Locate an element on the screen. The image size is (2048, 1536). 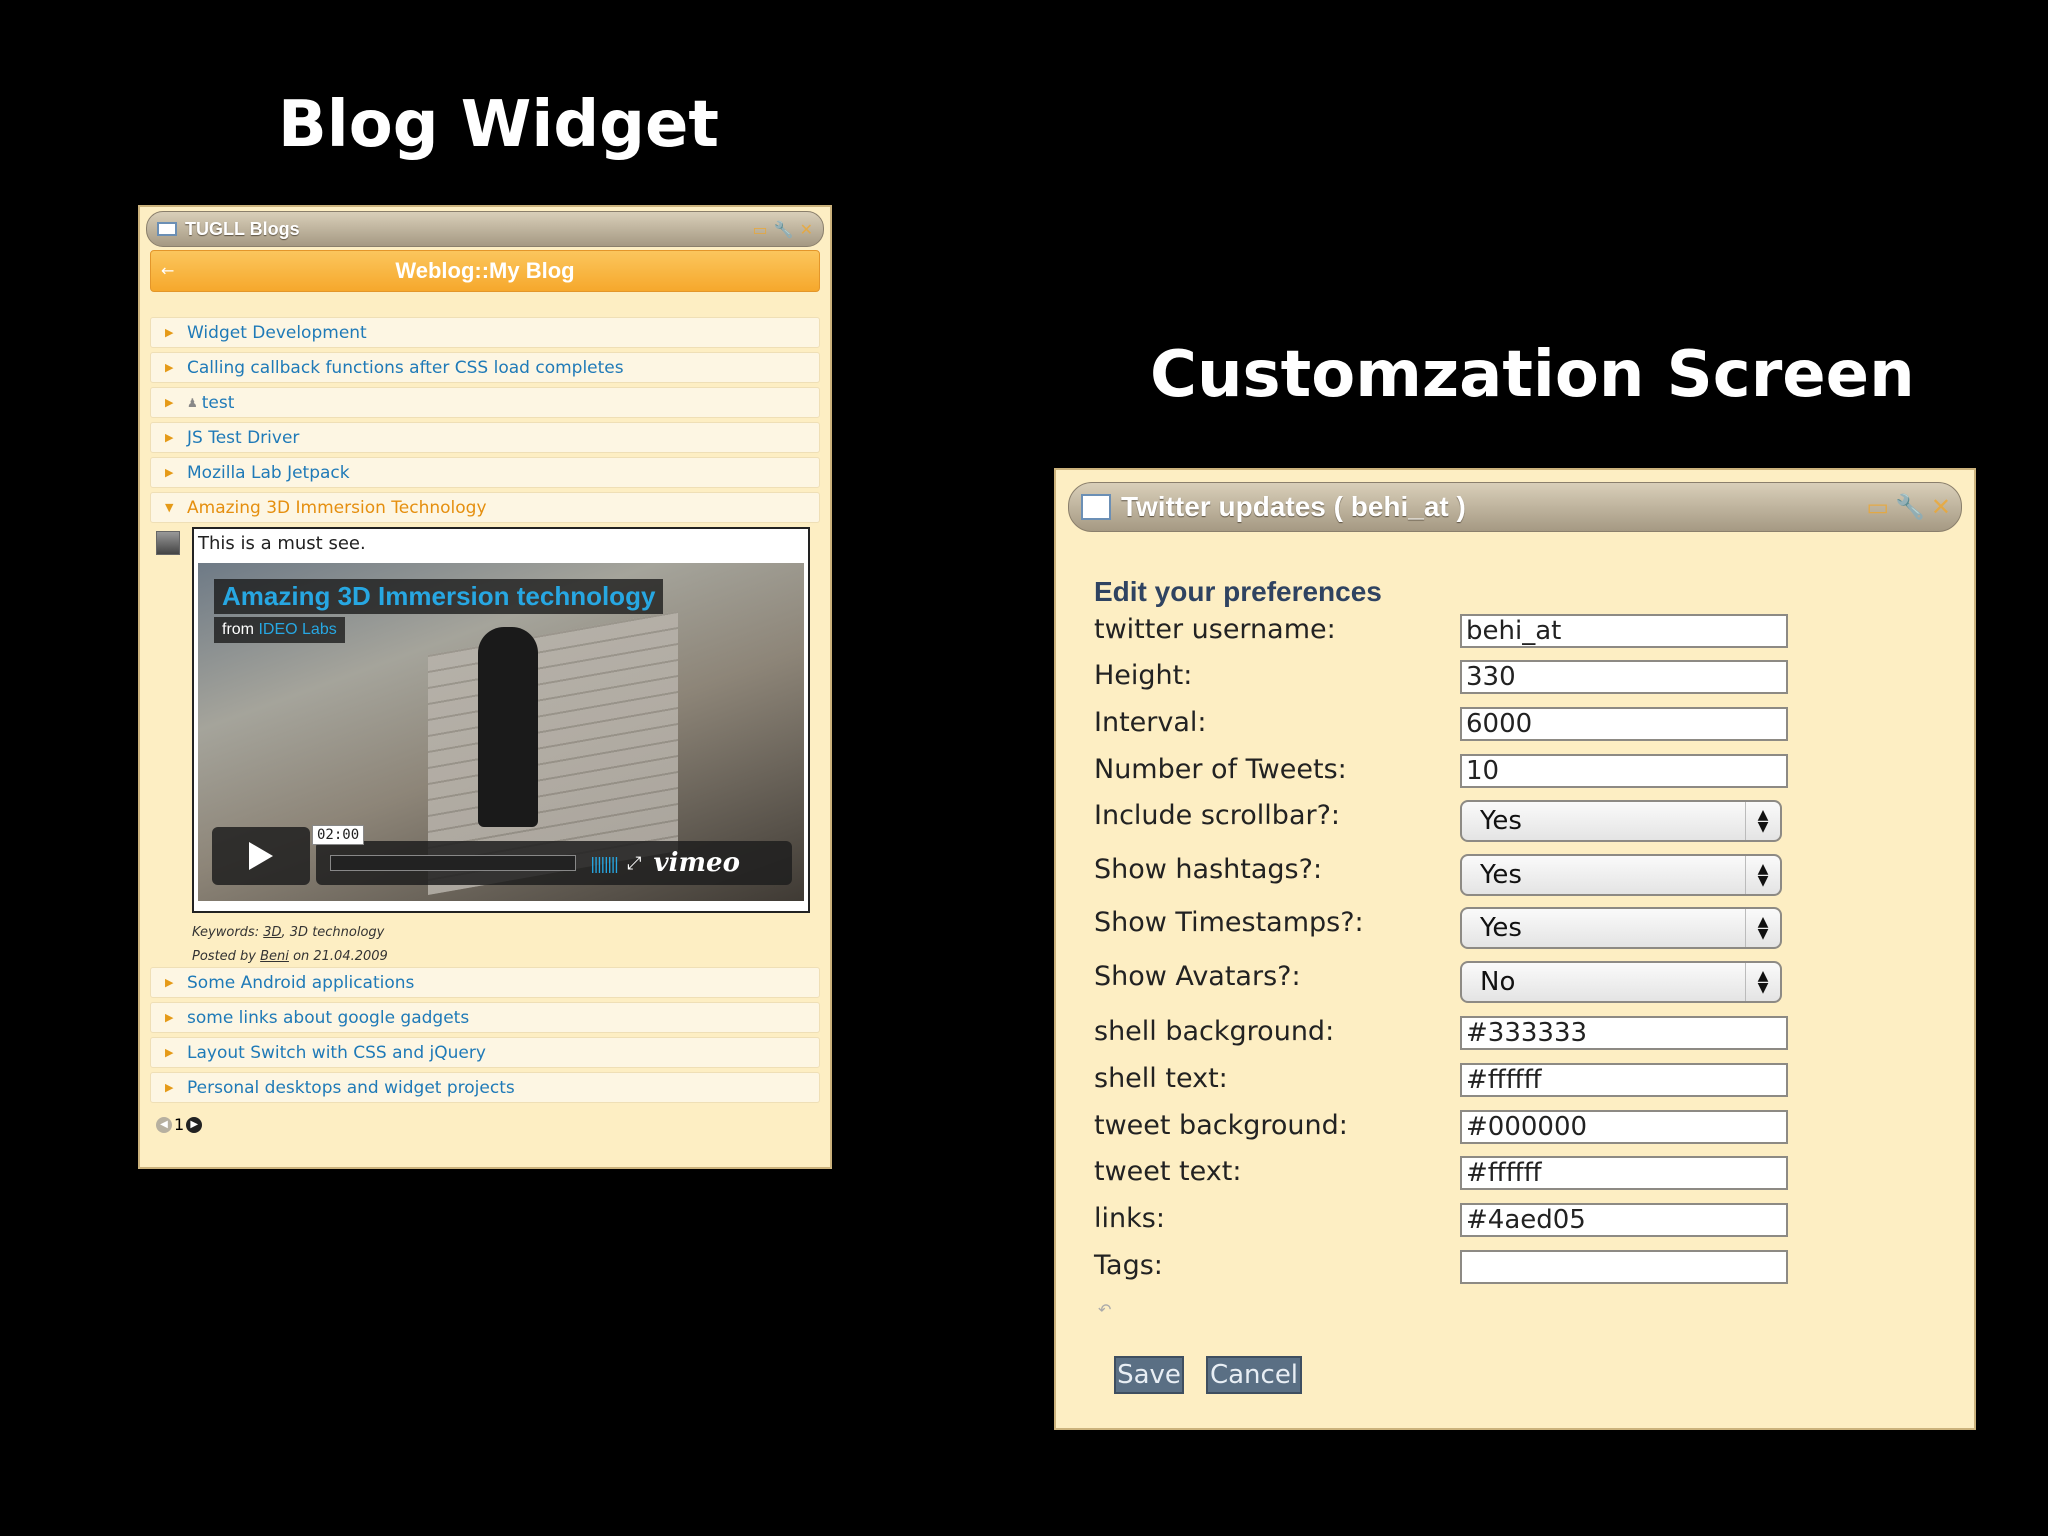
hashtags-select: Yes ▲ ▼ is located at coordinates (1621, 875).